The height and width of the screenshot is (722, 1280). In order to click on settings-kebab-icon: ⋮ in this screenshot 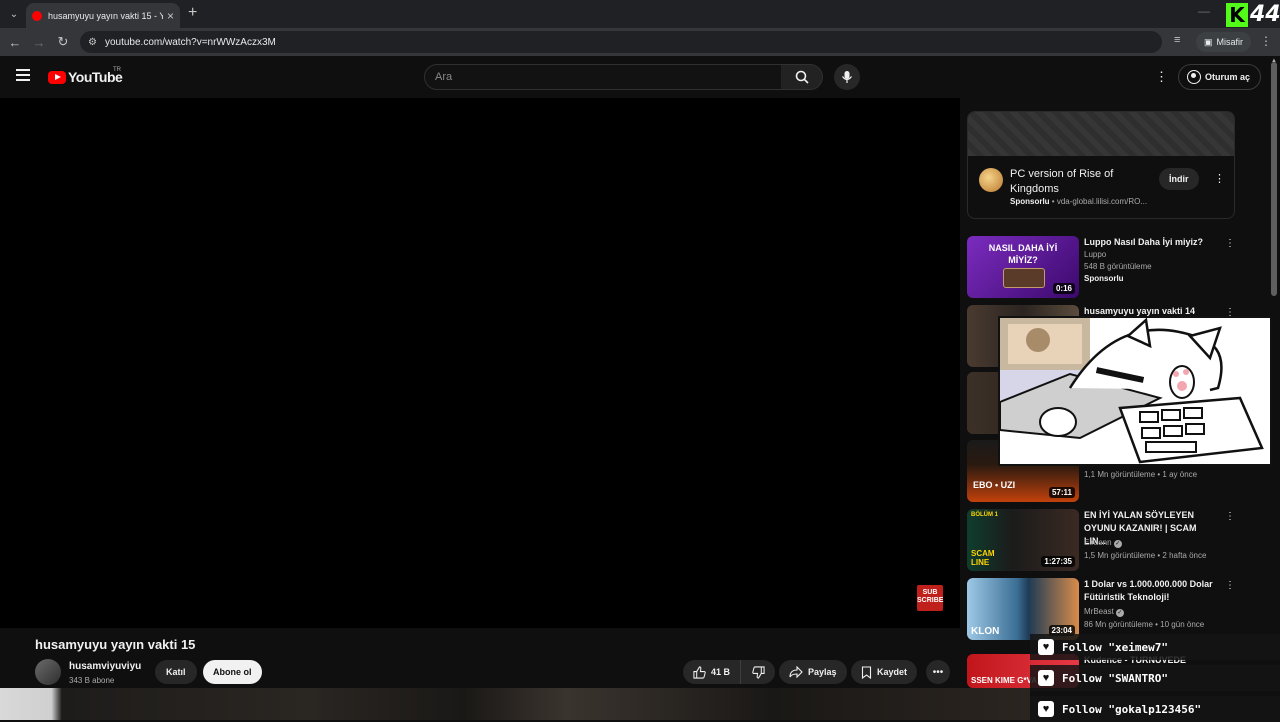, I will do `click(1161, 77)`.